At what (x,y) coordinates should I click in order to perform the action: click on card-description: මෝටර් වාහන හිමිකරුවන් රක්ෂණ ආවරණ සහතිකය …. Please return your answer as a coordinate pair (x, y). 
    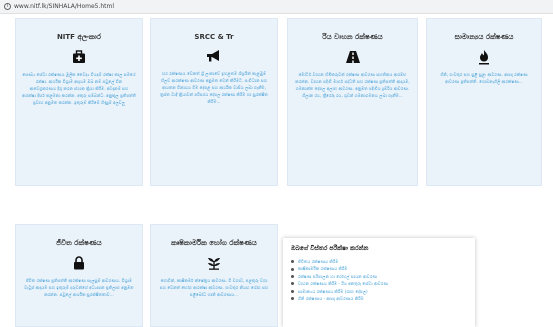
    Looking at the image, I should click on (352, 85).